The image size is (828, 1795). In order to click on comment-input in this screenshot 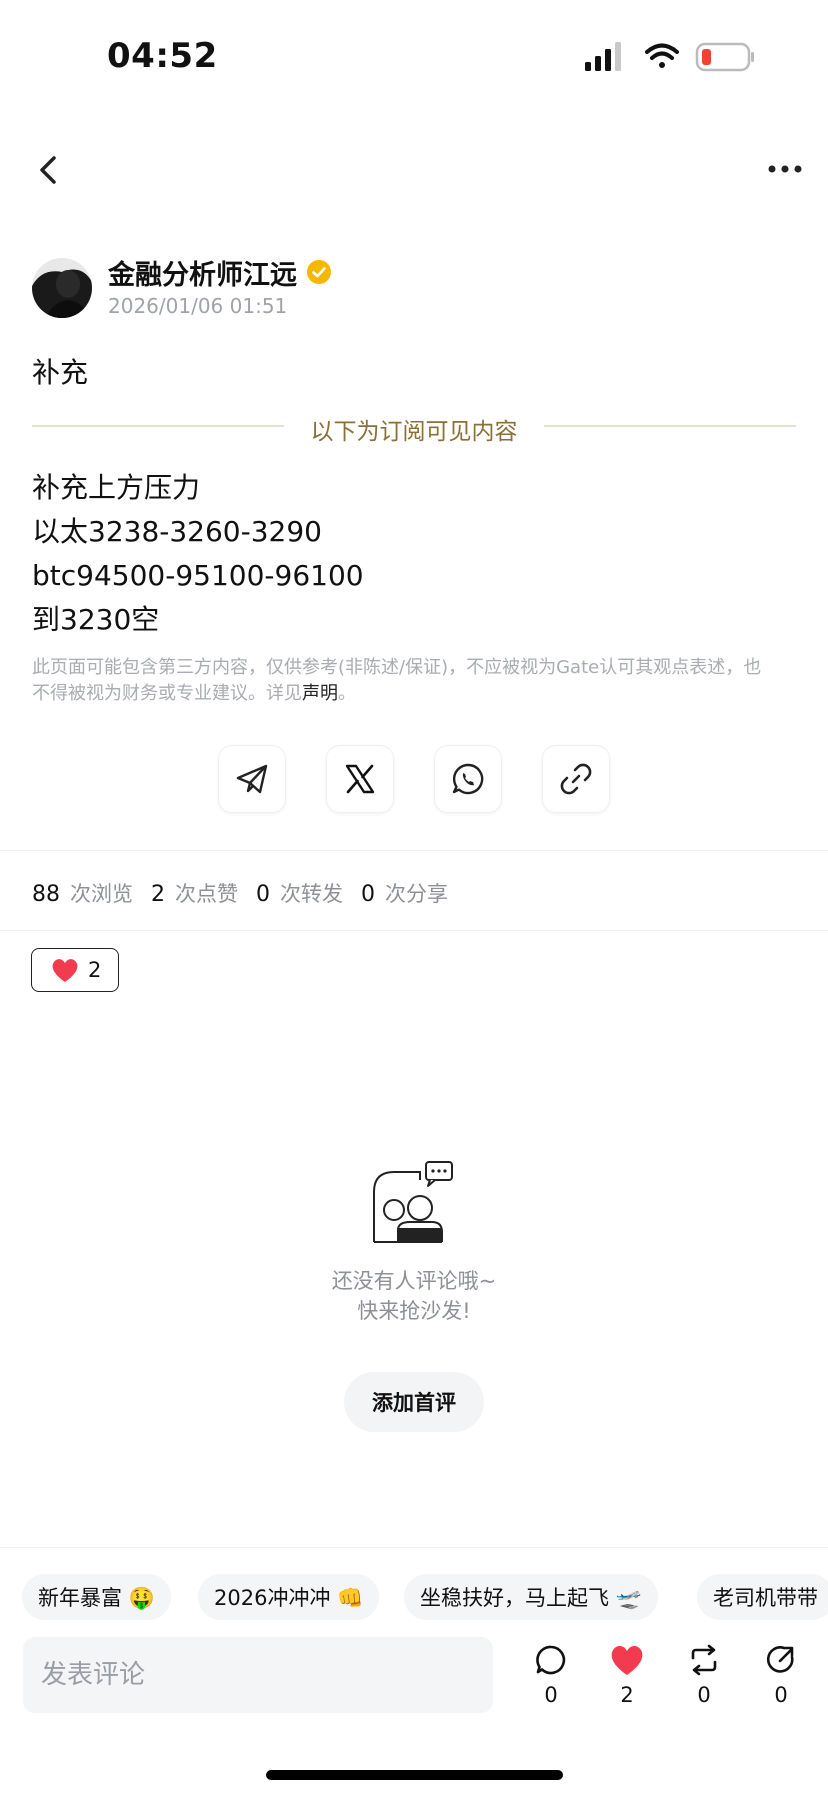, I will do `click(258, 1675)`.